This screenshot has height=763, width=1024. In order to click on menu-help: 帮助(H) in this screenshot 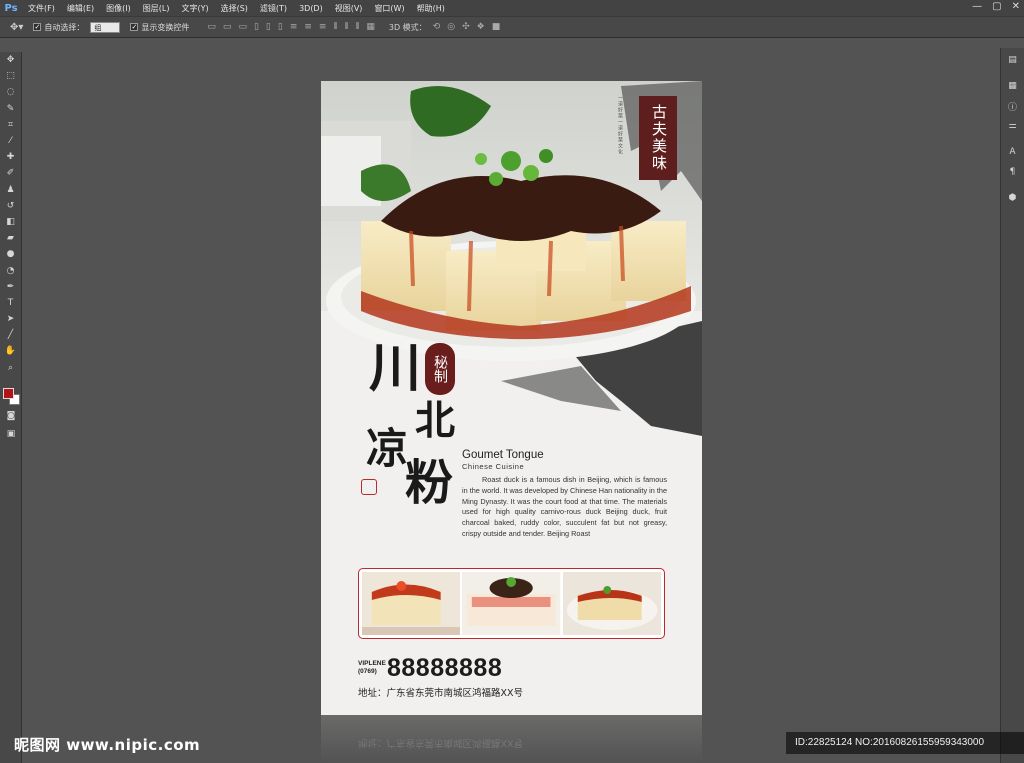, I will do `click(431, 8)`.